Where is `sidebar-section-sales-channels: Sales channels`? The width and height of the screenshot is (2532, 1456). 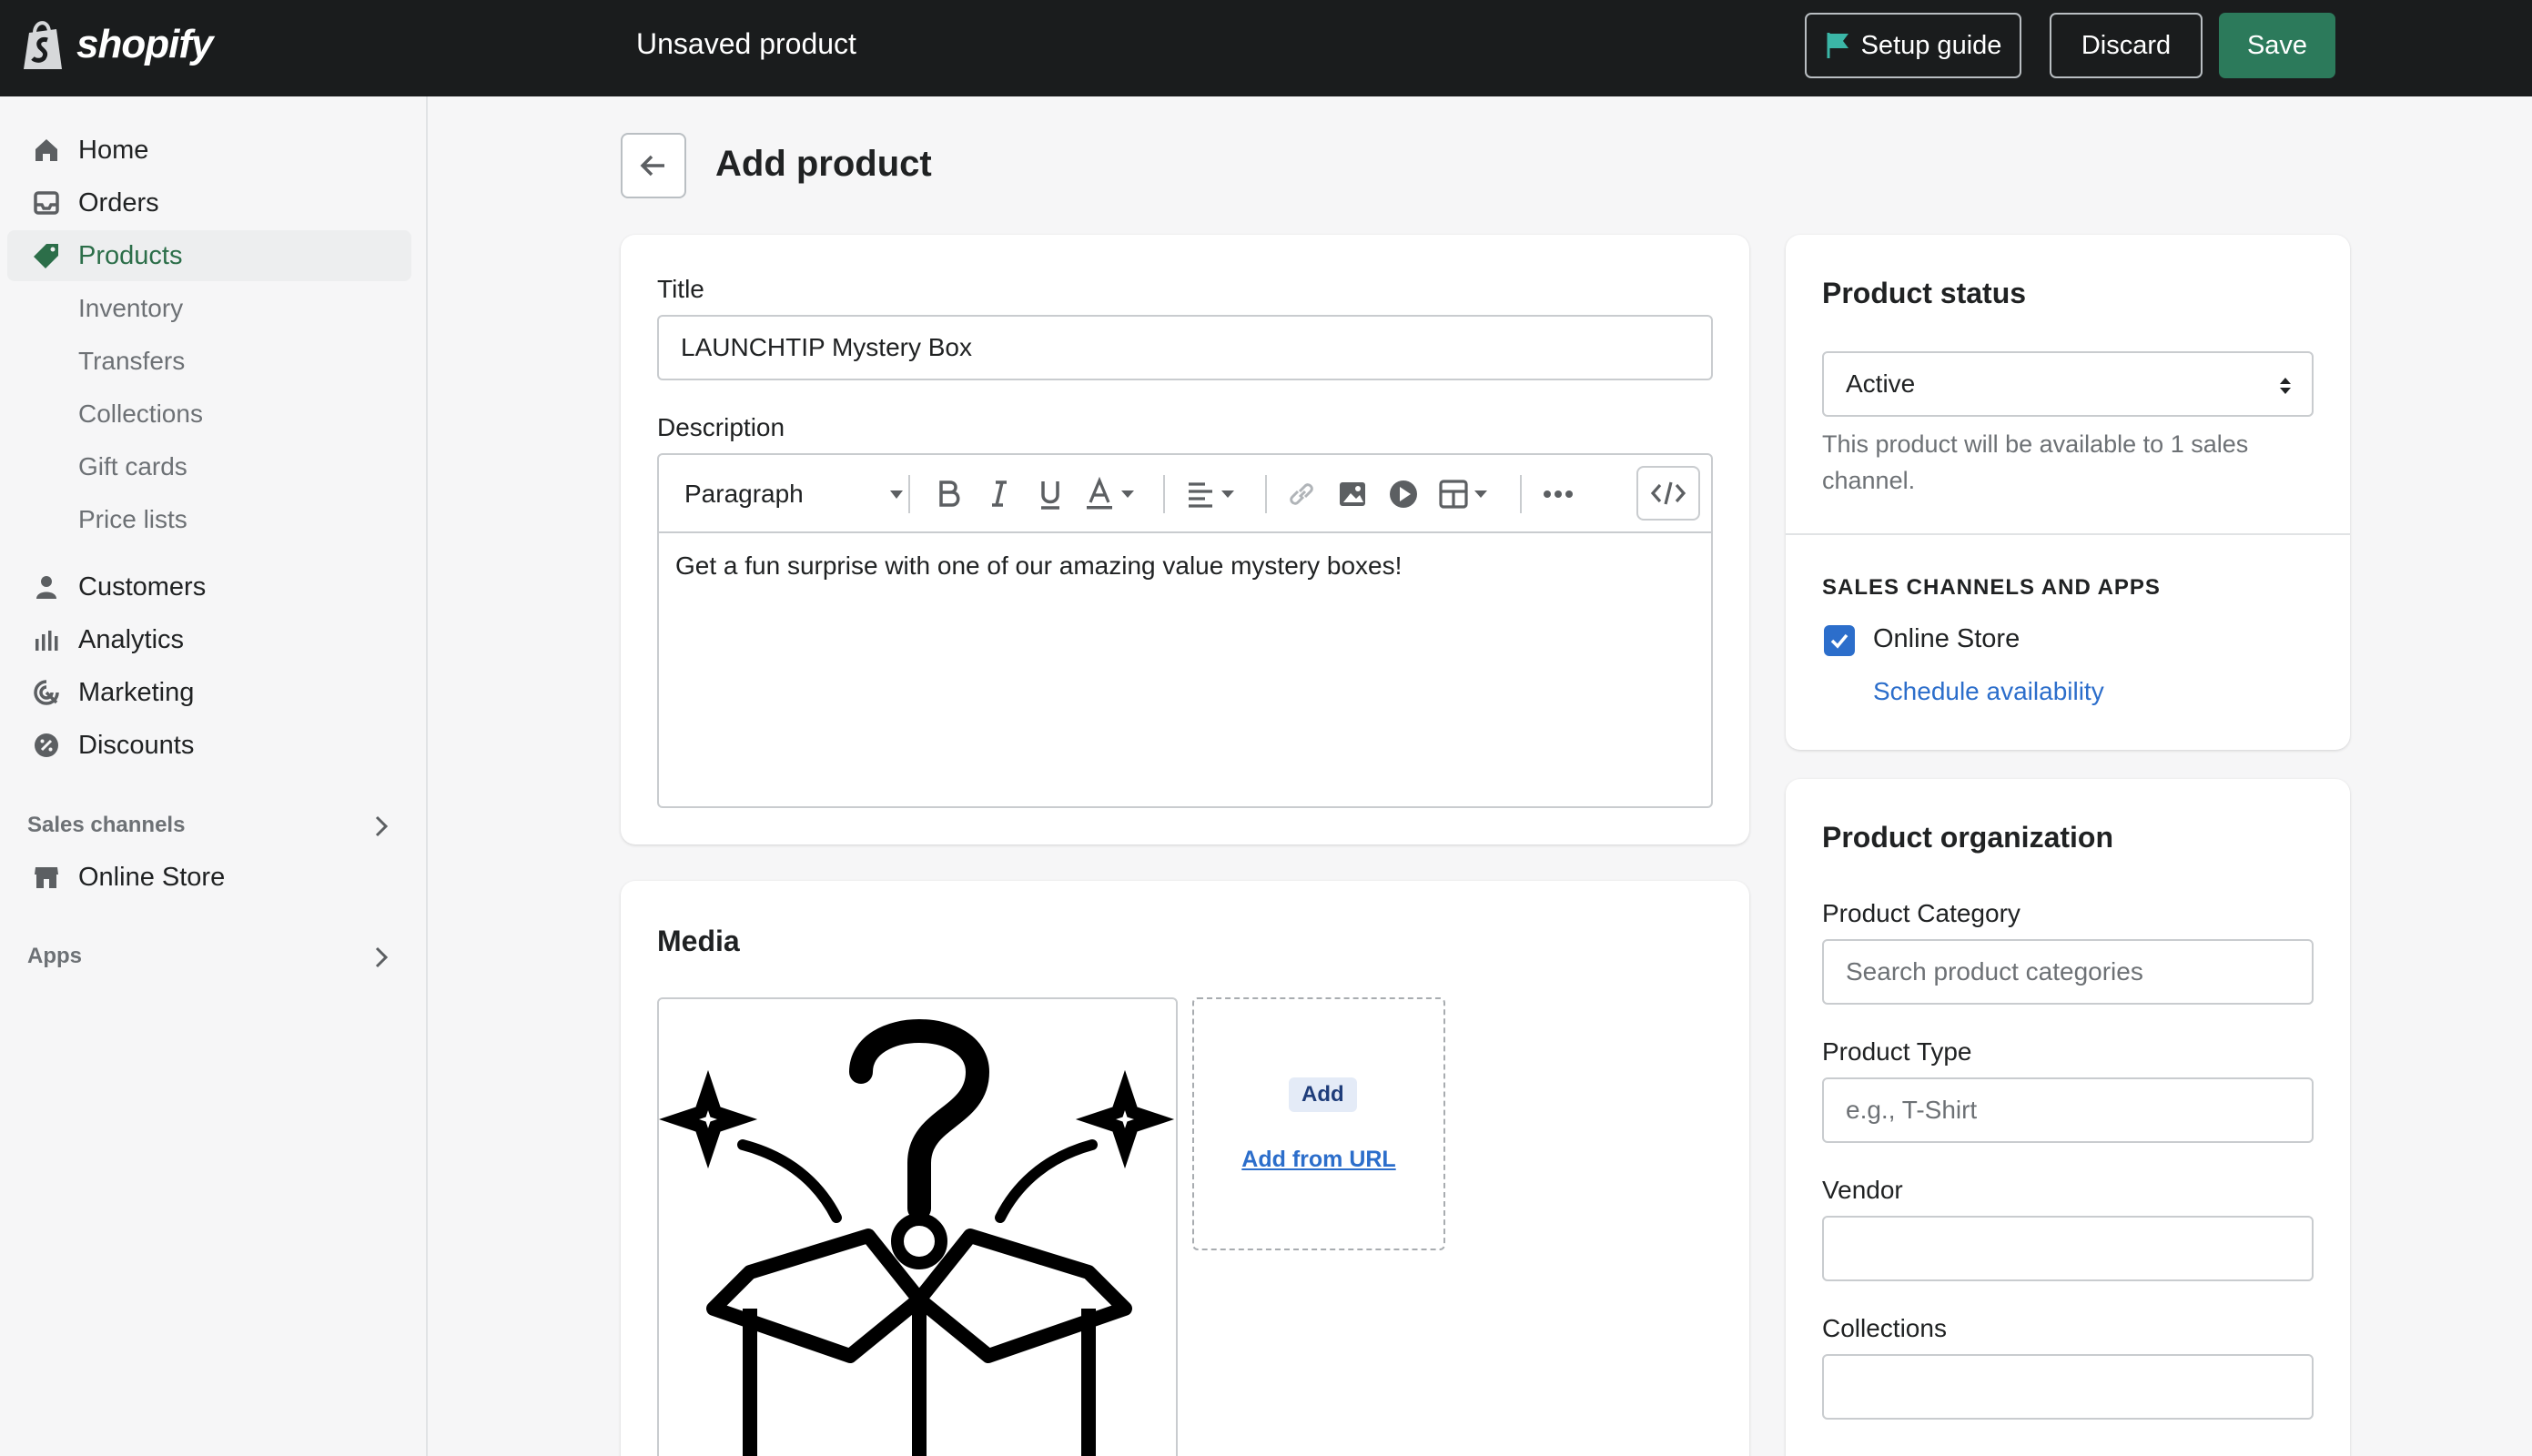 sidebar-section-sales-channels: Sales channels is located at coordinates (106, 825).